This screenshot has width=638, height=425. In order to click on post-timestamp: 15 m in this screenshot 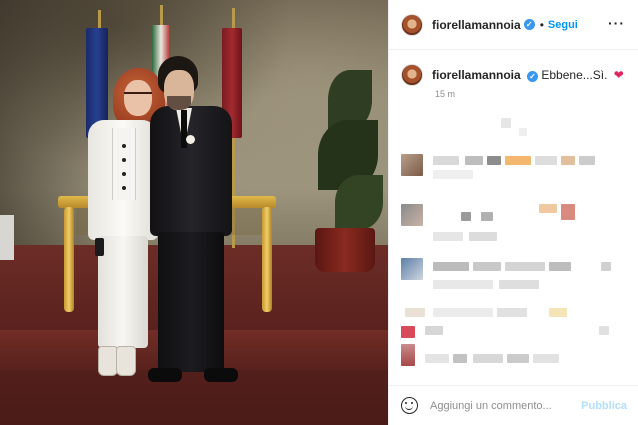, I will do `click(445, 94)`.